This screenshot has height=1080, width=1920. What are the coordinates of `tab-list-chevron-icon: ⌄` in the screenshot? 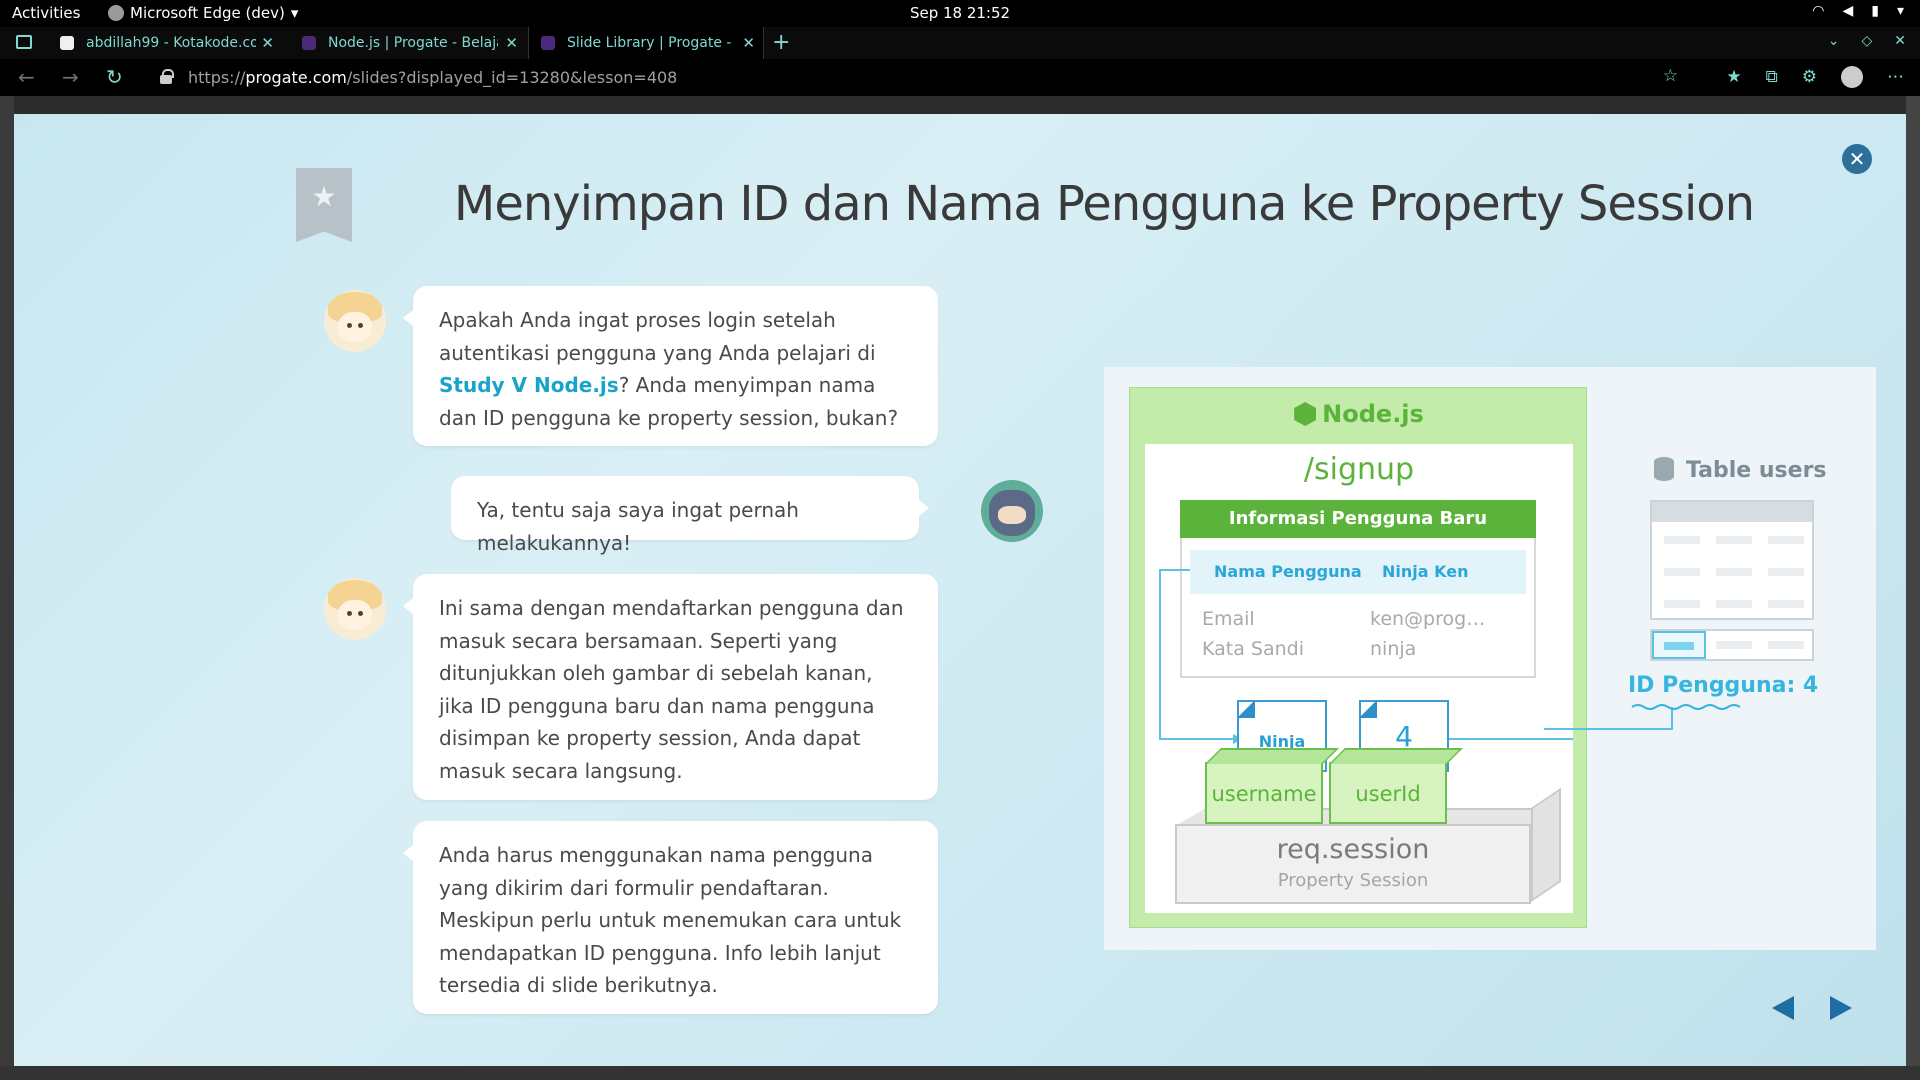 It's located at (1834, 41).